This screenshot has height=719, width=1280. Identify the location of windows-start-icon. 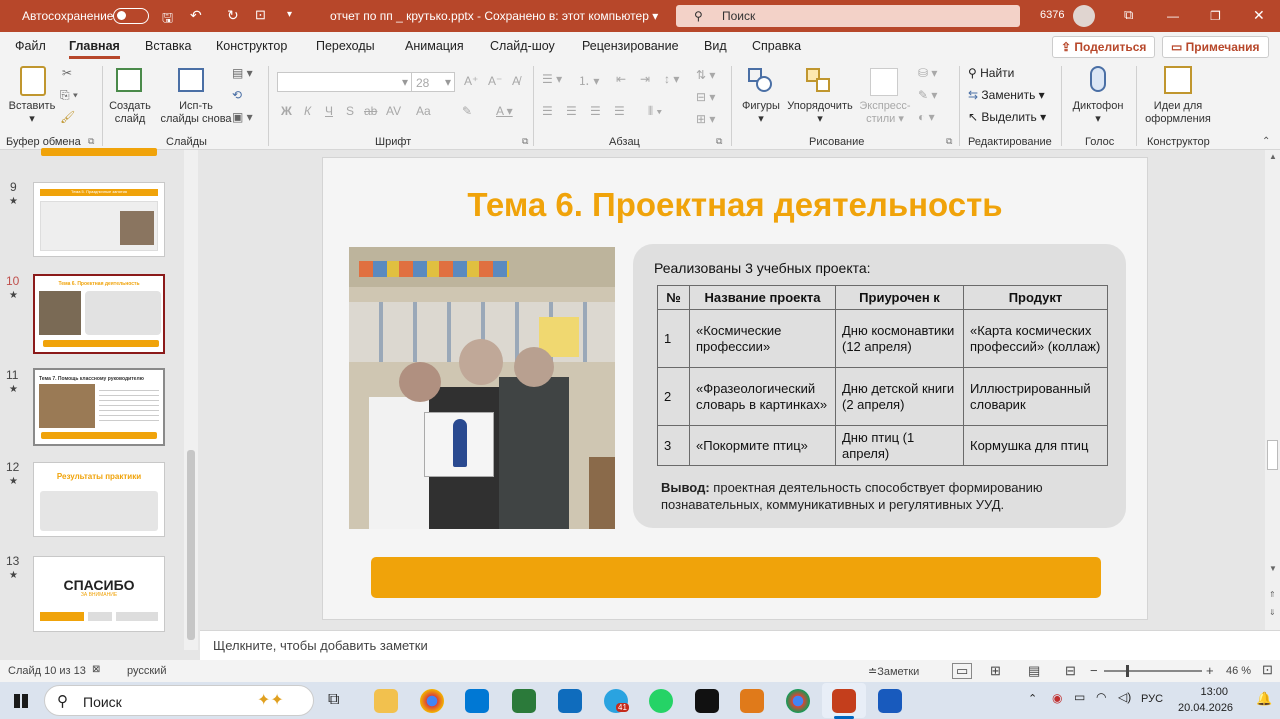
(21, 701).